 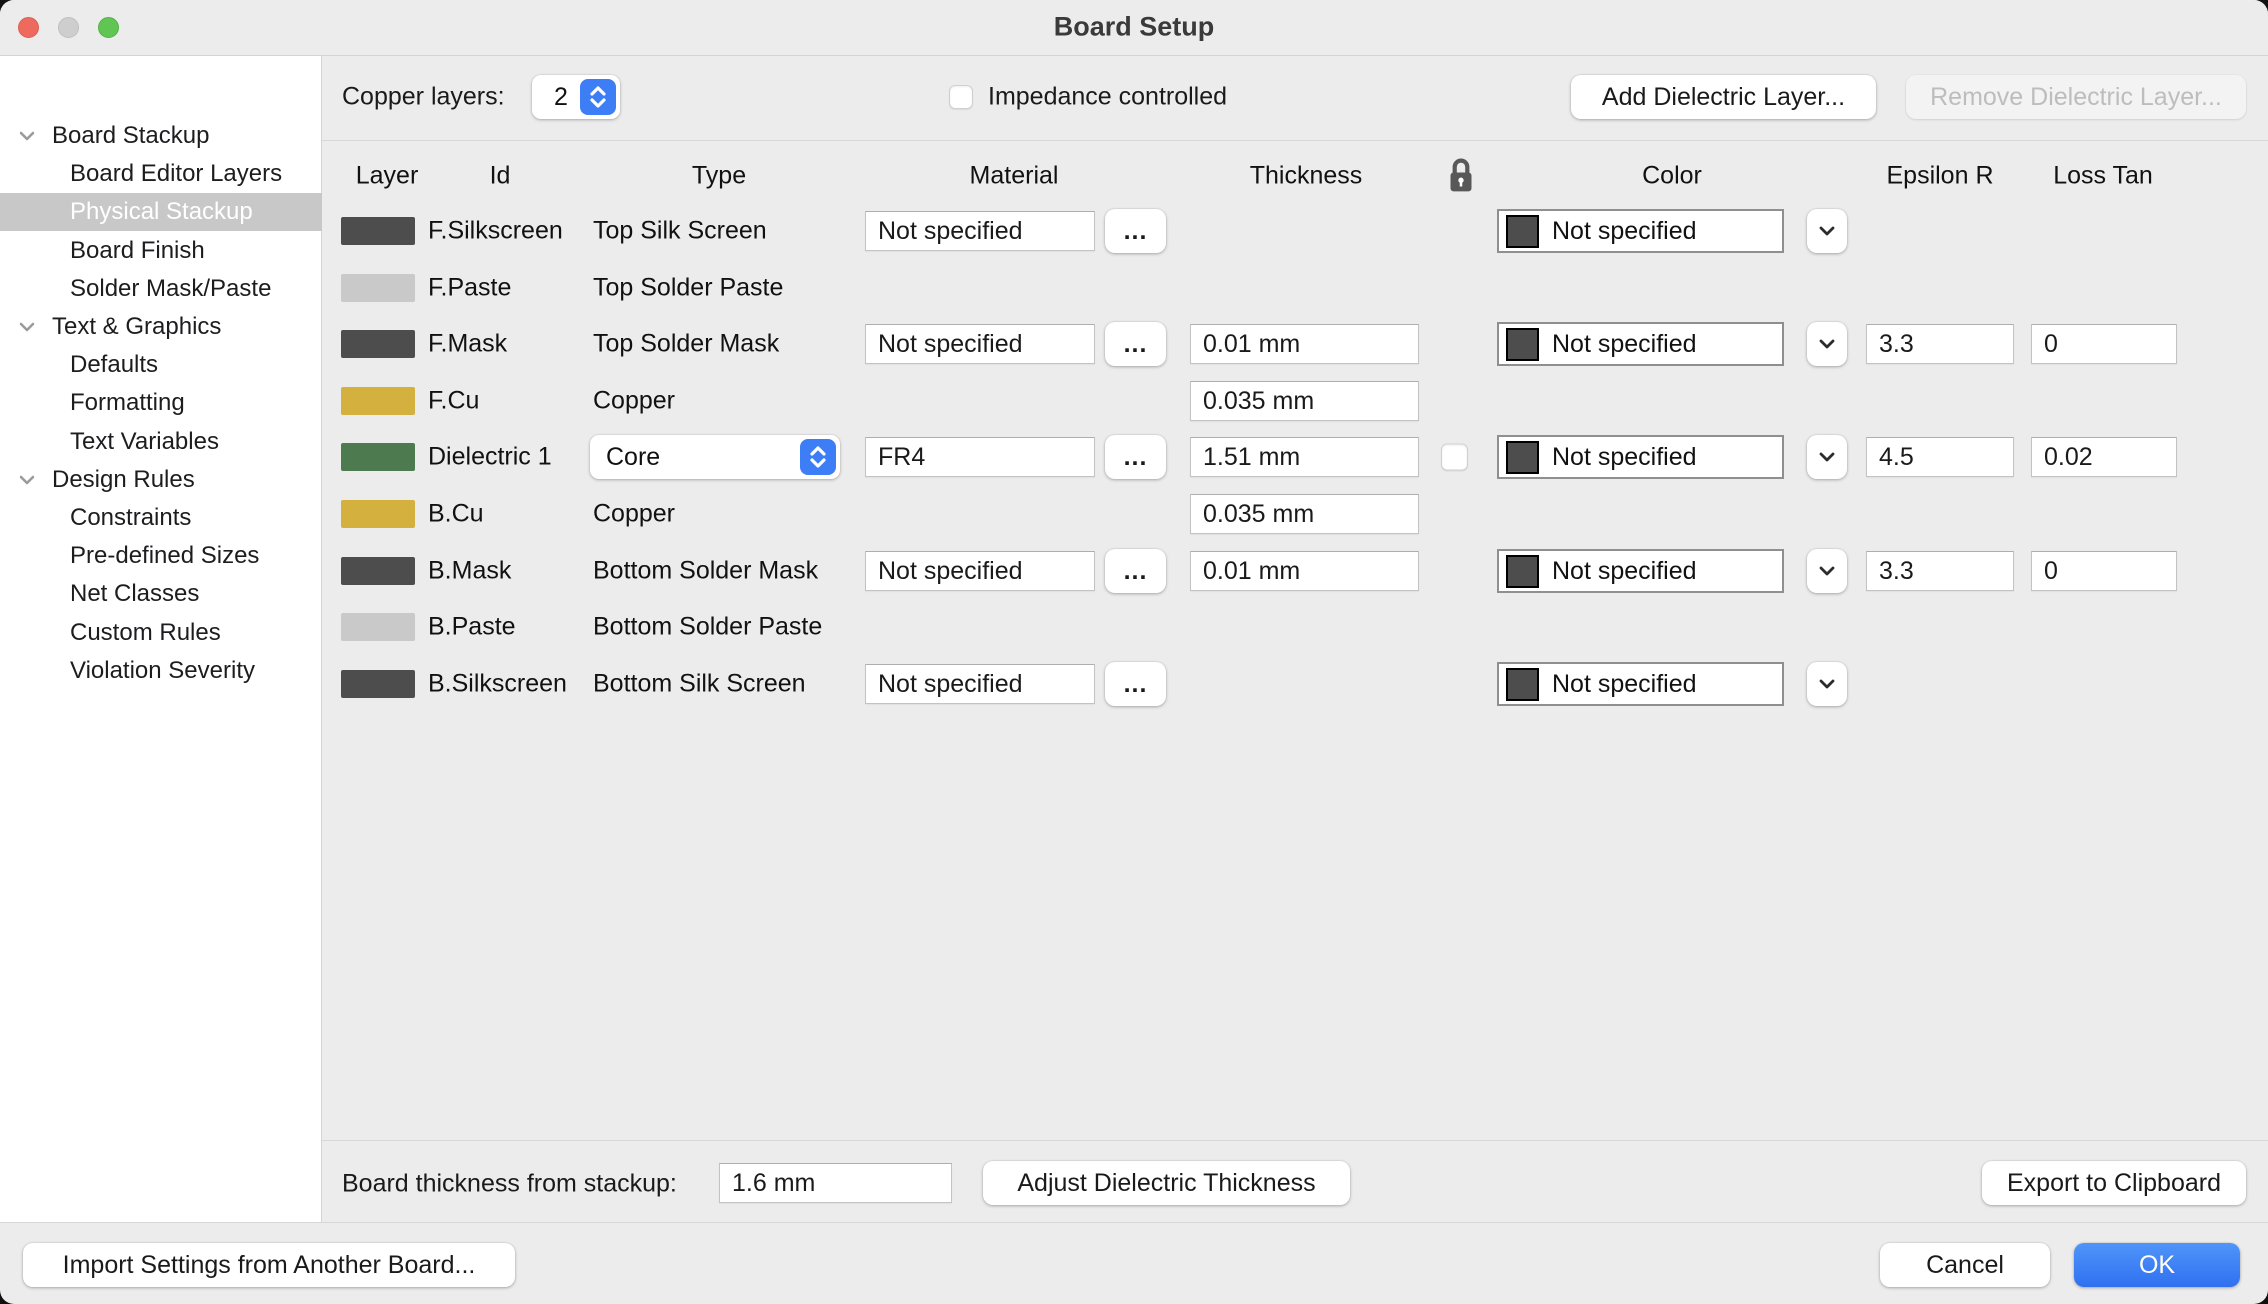 What do you see at coordinates (161, 671) in the screenshot?
I see `sidebar-item-violation-severity: Violation Severity` at bounding box center [161, 671].